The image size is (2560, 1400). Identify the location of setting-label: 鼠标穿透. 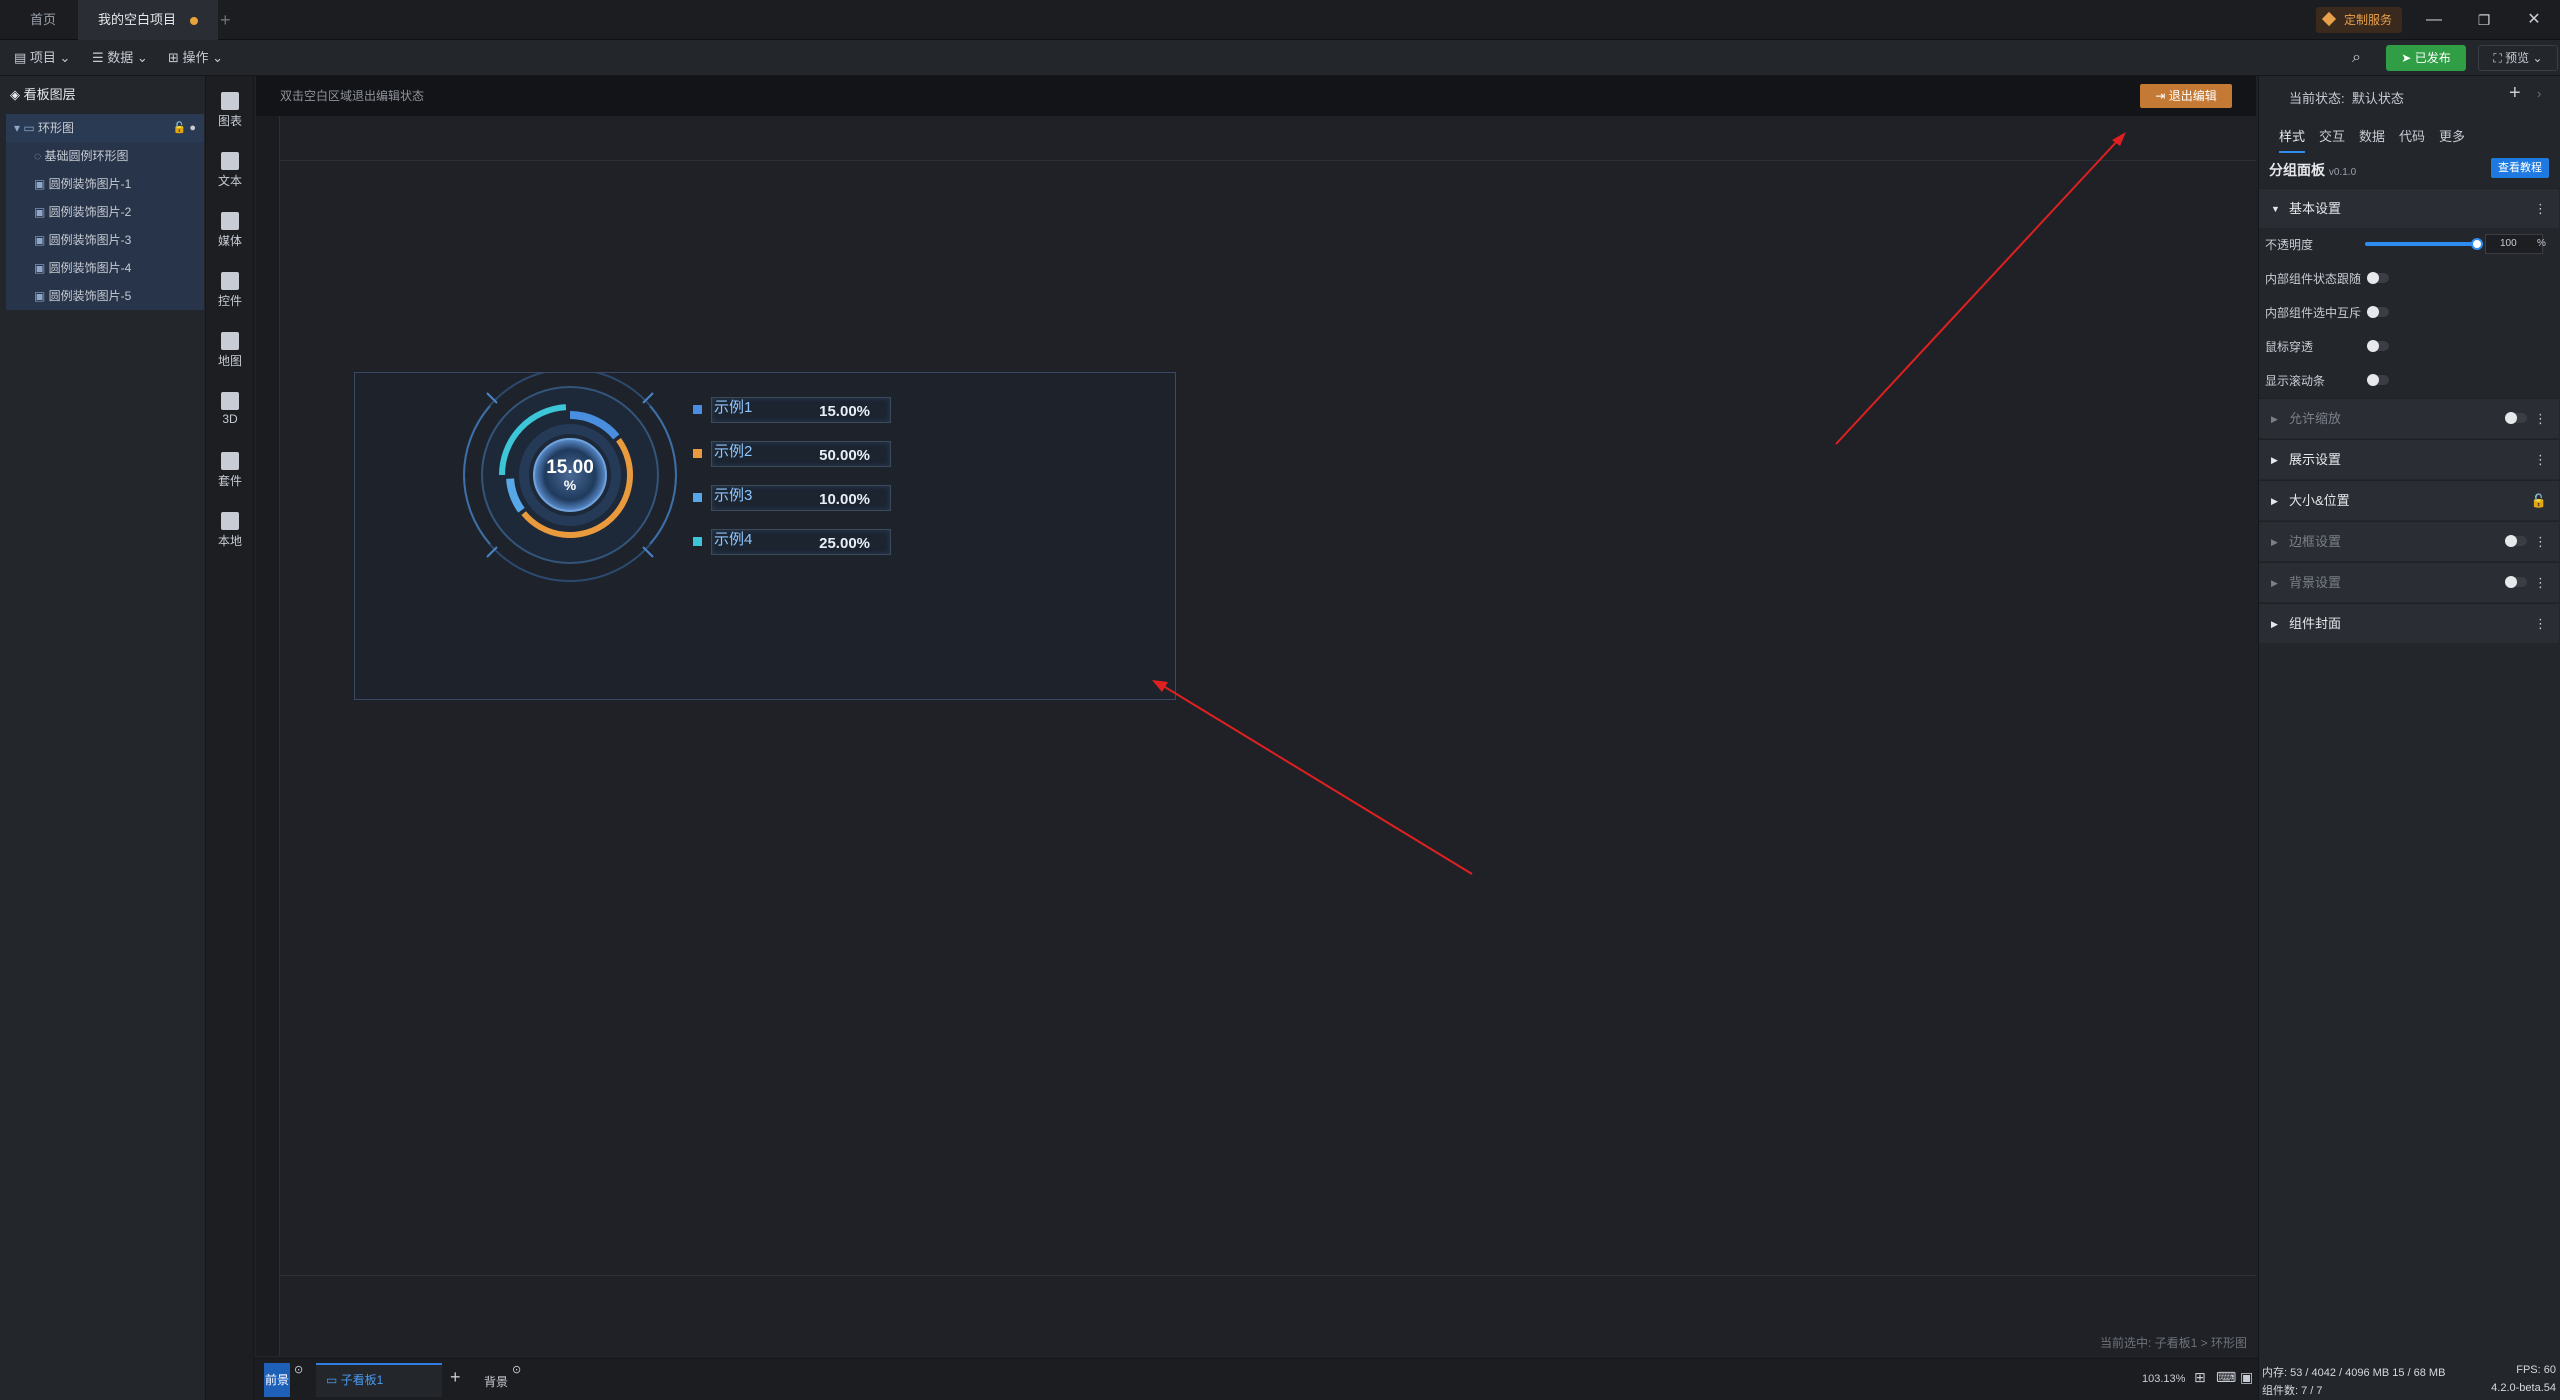
(2289, 347).